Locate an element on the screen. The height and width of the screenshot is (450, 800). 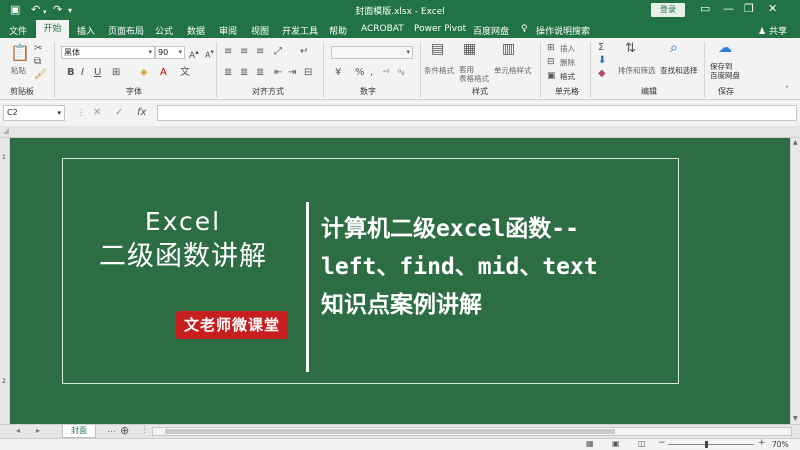
tab-formulas: 公式 is located at coordinates (164, 30).